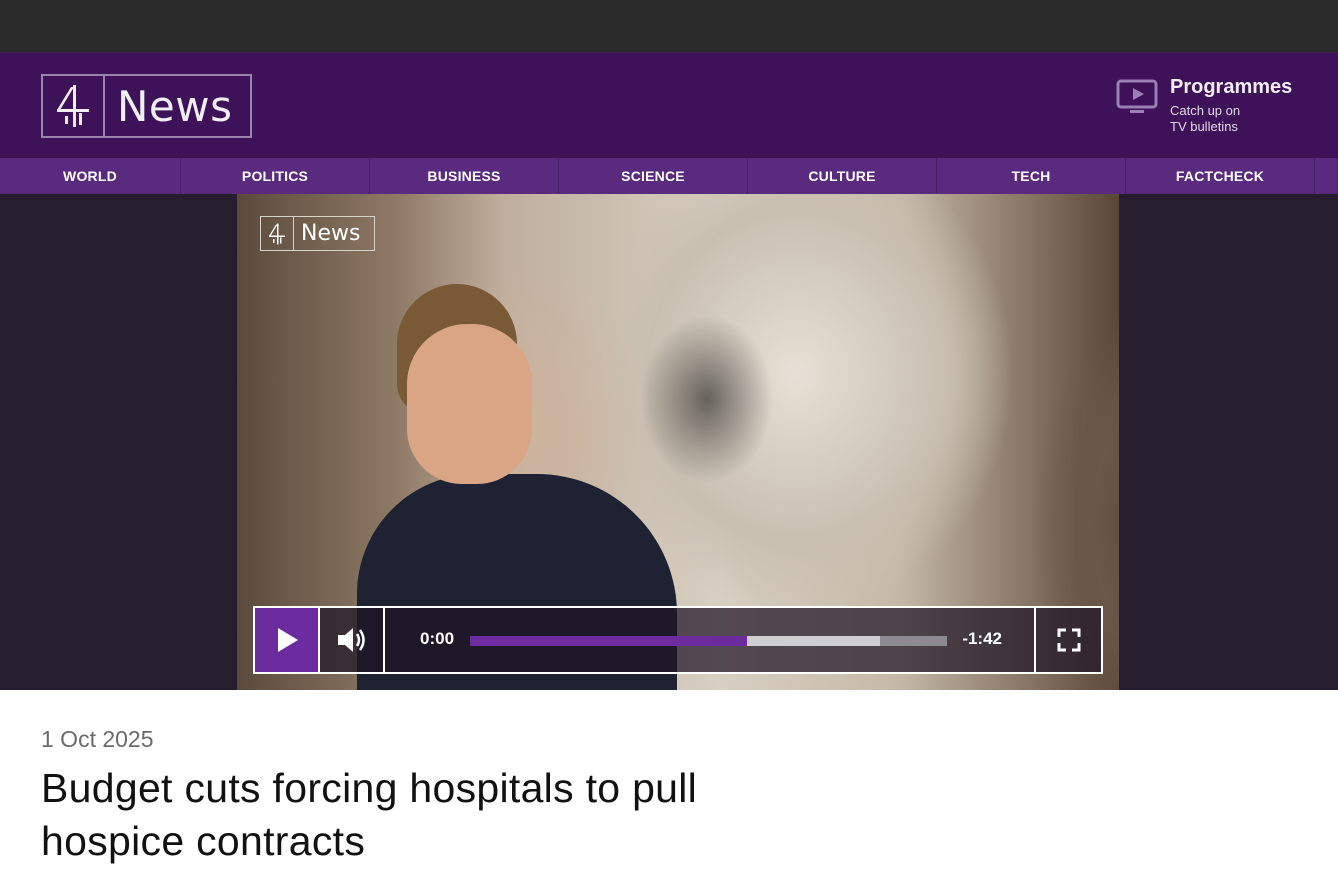 This screenshot has width=1338, height=887. Describe the element at coordinates (653, 176) in the screenshot. I see `nav-item-science: SCIENCE` at that location.